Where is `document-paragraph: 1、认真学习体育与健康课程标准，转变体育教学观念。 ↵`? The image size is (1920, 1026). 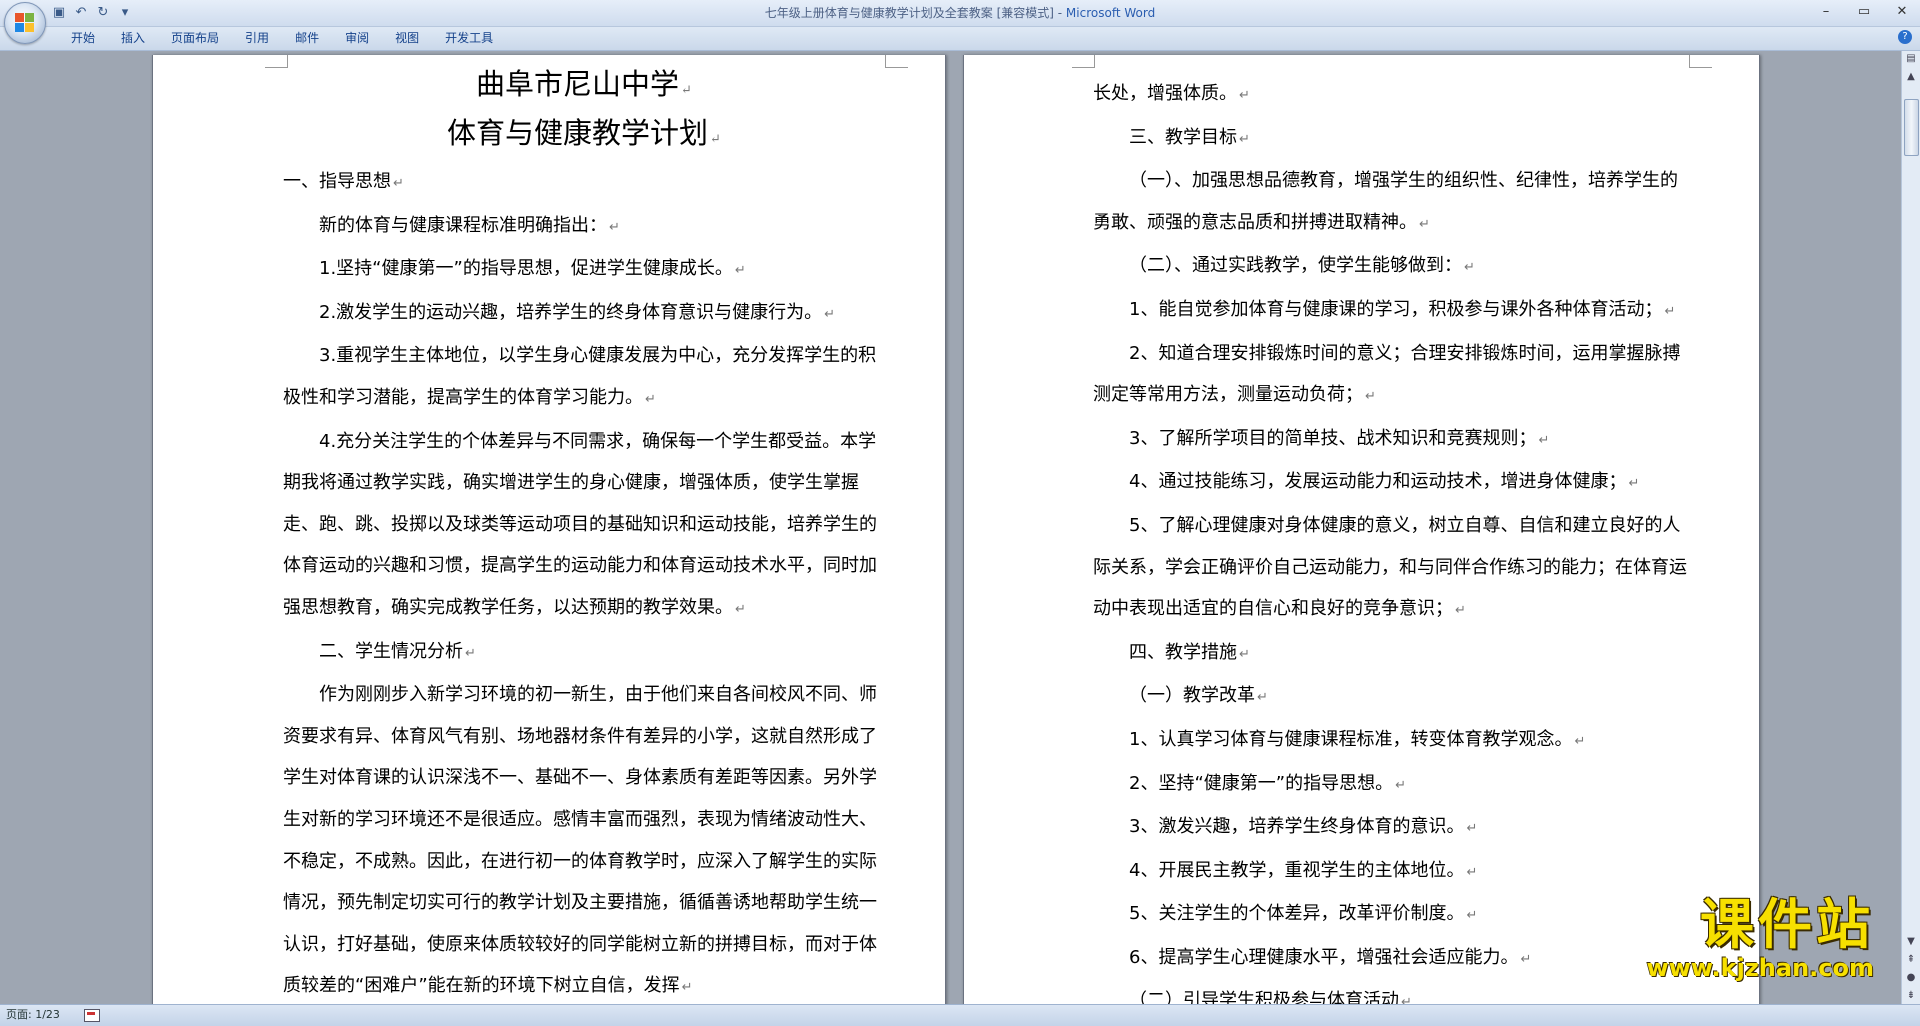 document-paragraph: 1、认真学习体育与健康课程标准，转变体育教学观念。 ↵ is located at coordinates (1394, 741).